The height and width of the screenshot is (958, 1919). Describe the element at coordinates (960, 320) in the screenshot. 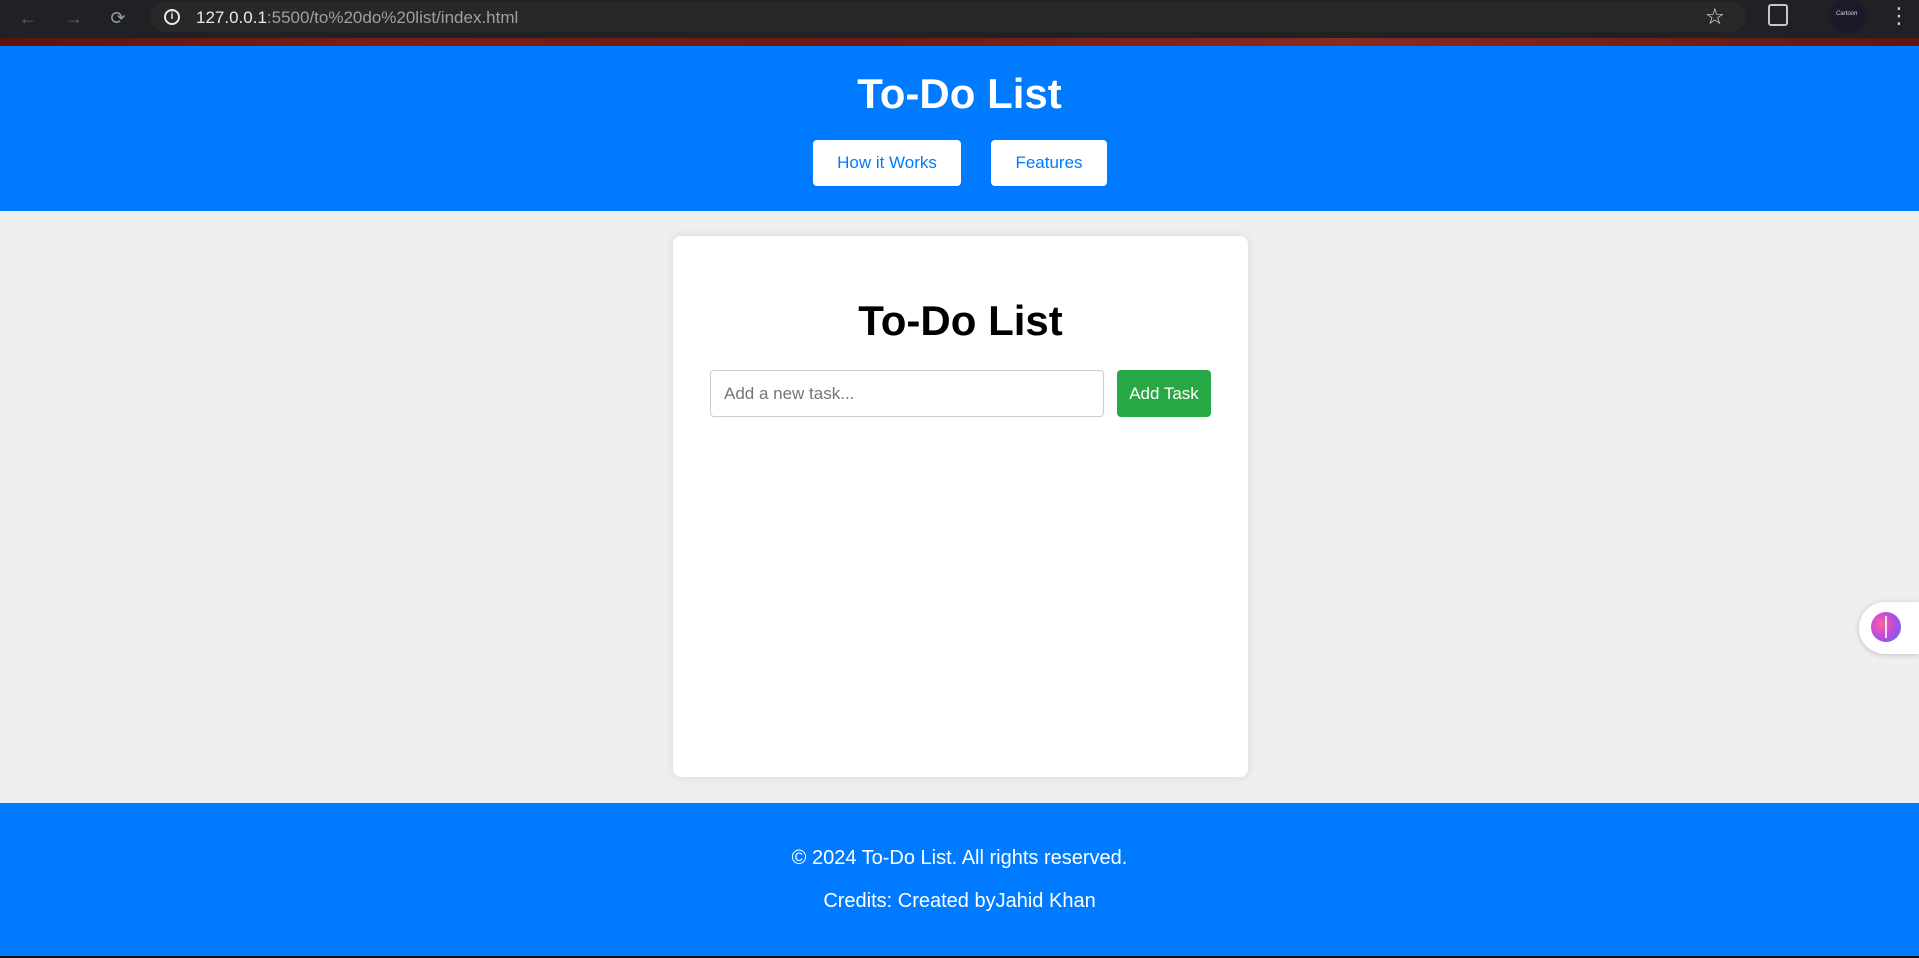

I see `card-title: To-Do List` at that location.